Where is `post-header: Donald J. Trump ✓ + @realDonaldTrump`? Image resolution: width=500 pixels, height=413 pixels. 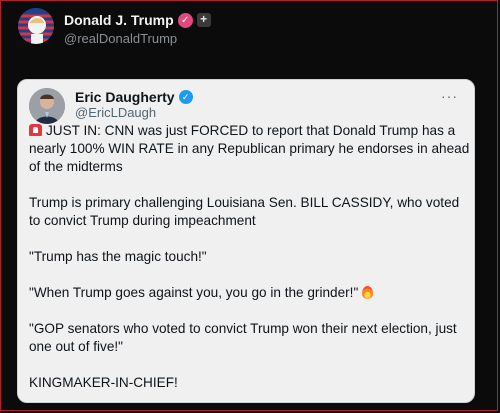
post-header: Donald J. Trump ✓ + @realDonaldTrump is located at coordinates (253, 28).